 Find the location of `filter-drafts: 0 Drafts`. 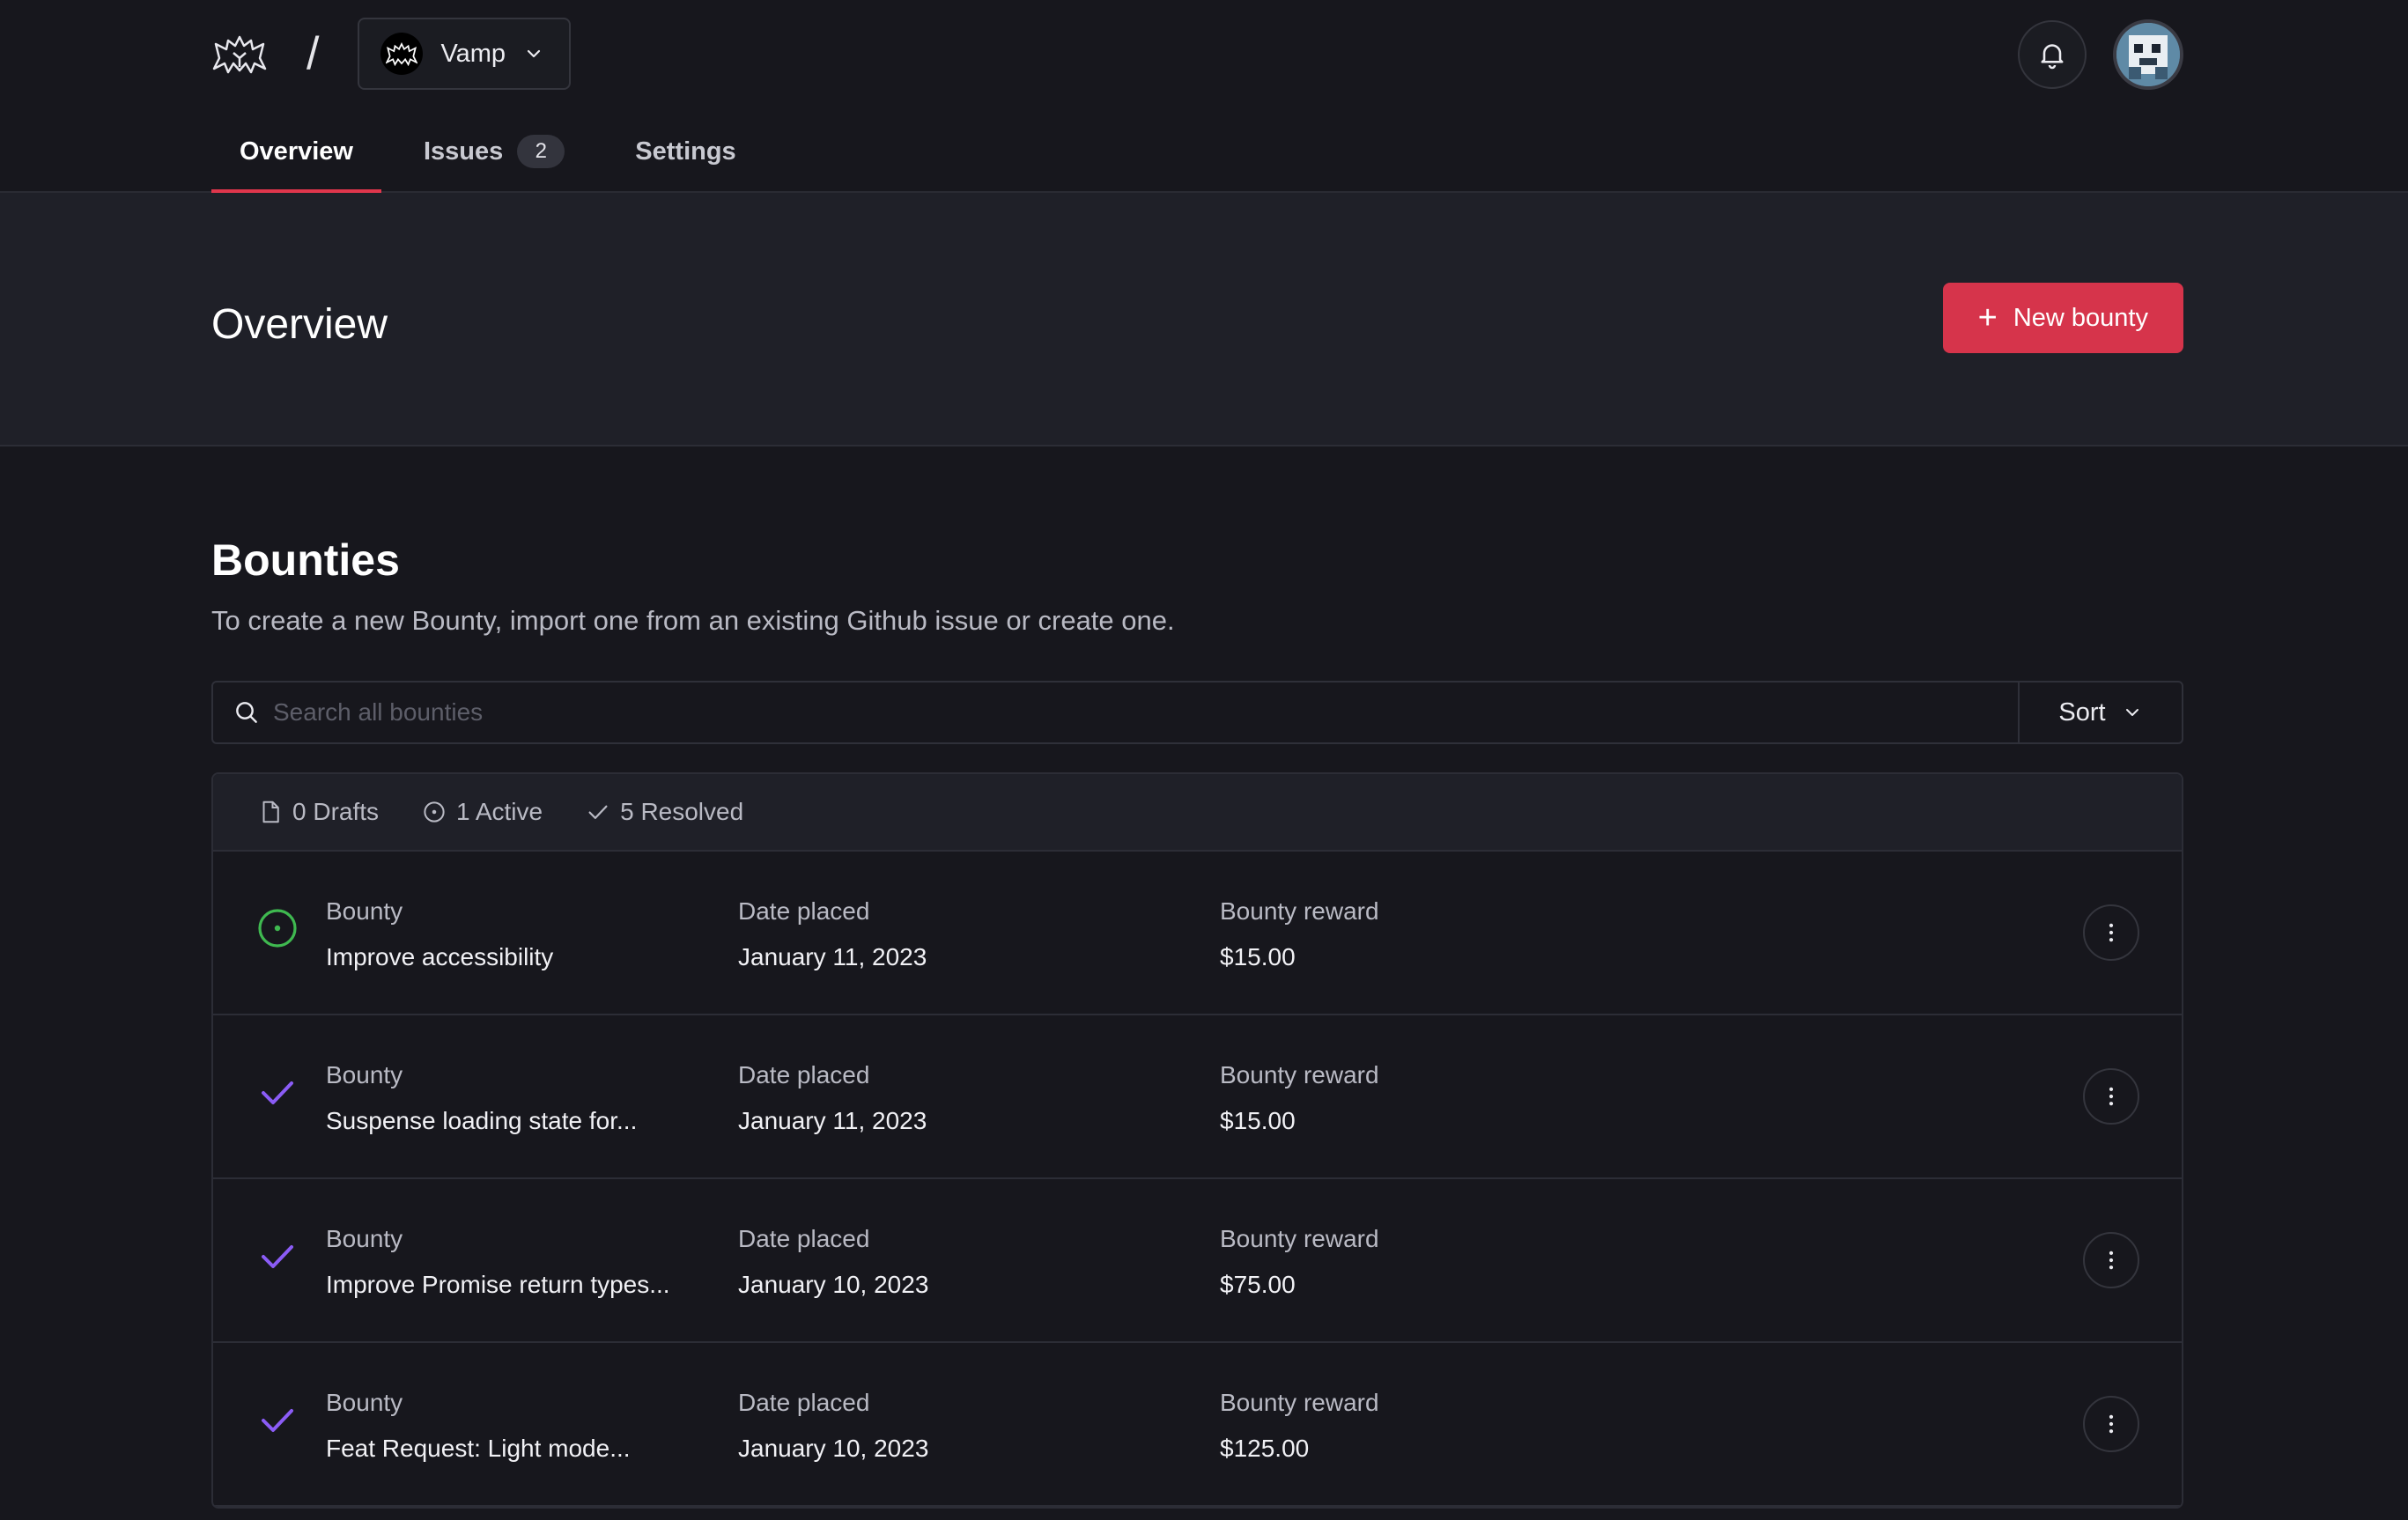

filter-drafts: 0 Drafts is located at coordinates (318, 812).